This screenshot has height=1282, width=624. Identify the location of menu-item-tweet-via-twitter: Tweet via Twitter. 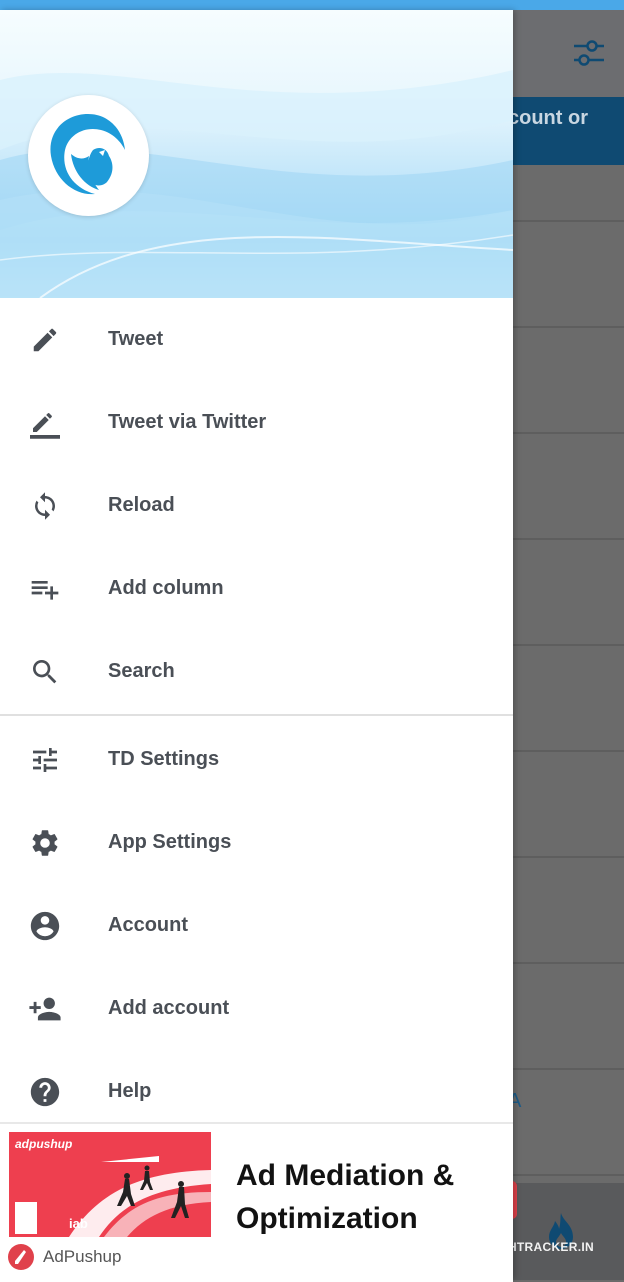
(256, 422).